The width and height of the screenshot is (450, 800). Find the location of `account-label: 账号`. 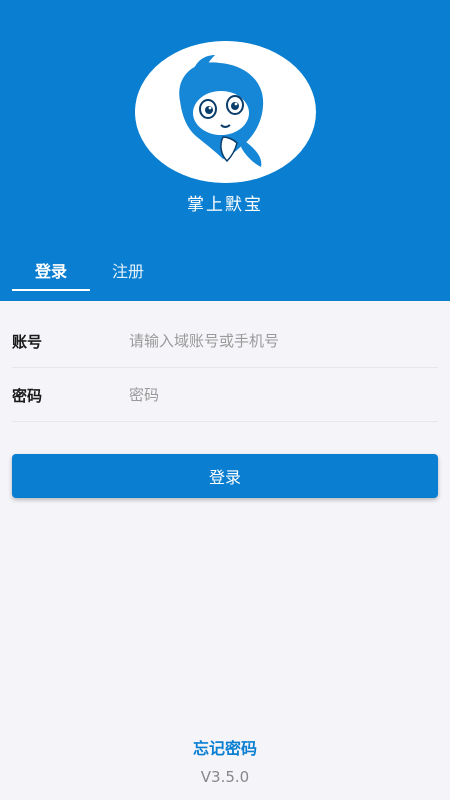

account-label: 账号 is located at coordinates (27, 341).